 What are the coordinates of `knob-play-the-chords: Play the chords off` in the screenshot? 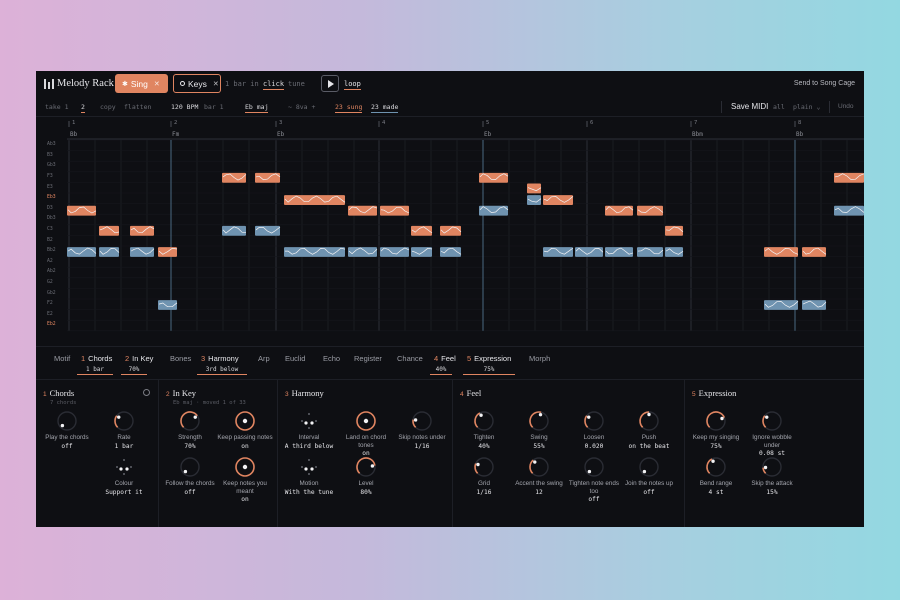 It's located at (67, 430).